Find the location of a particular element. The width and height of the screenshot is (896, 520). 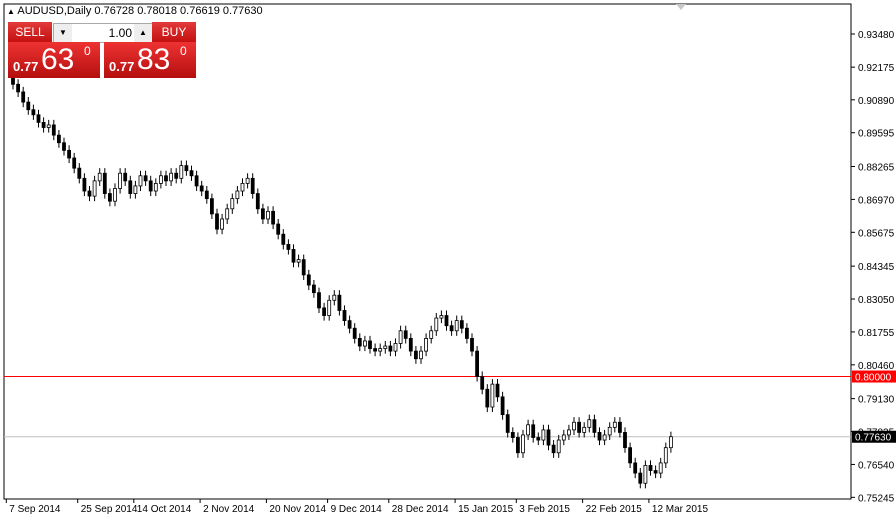

y-tick-label: 0.75245 is located at coordinates (876, 498).